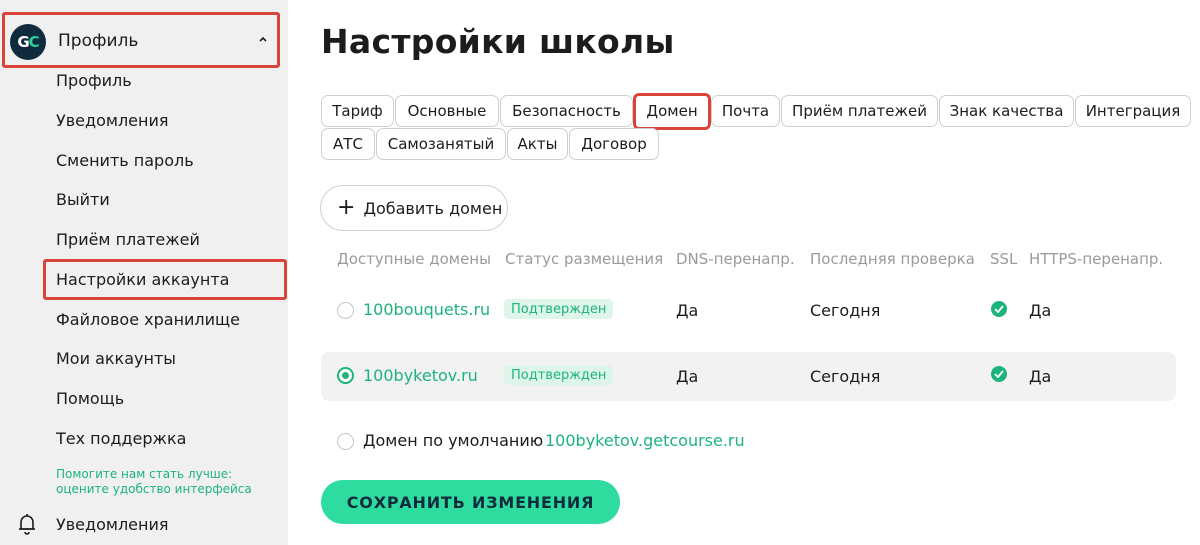 This screenshot has width=1200, height=545. What do you see at coordinates (121, 438) in the screenshot?
I see `sidebar-item-tech-support: Тех поддержка` at bounding box center [121, 438].